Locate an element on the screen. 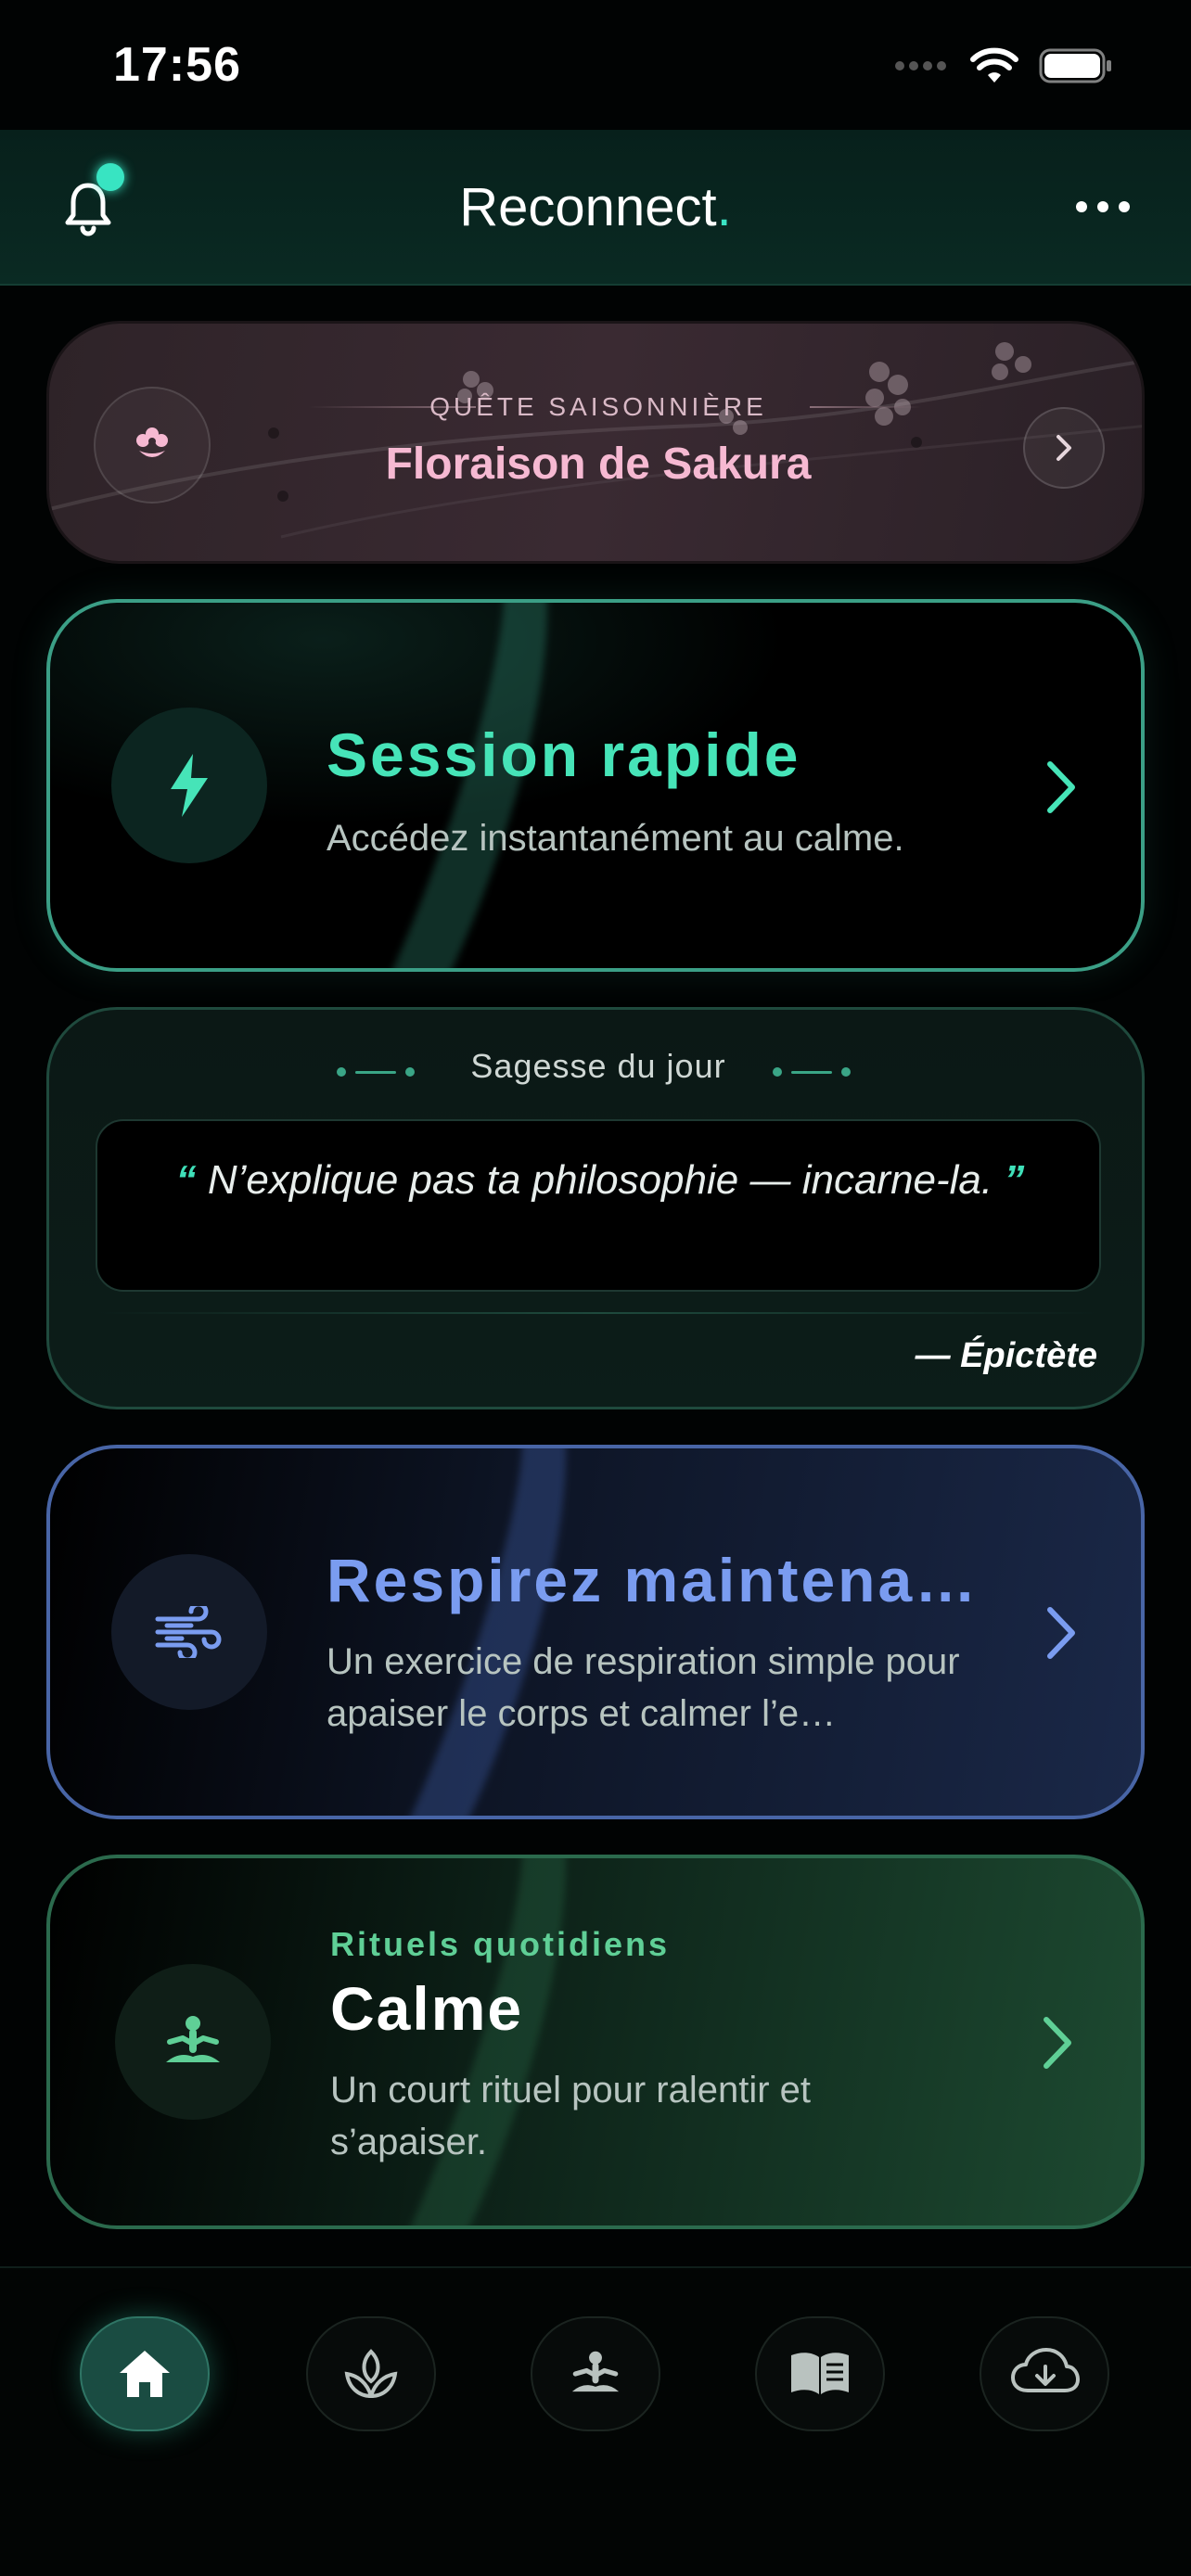 This screenshot has height=2576, width=1191. battery-icon is located at coordinates (1075, 66).